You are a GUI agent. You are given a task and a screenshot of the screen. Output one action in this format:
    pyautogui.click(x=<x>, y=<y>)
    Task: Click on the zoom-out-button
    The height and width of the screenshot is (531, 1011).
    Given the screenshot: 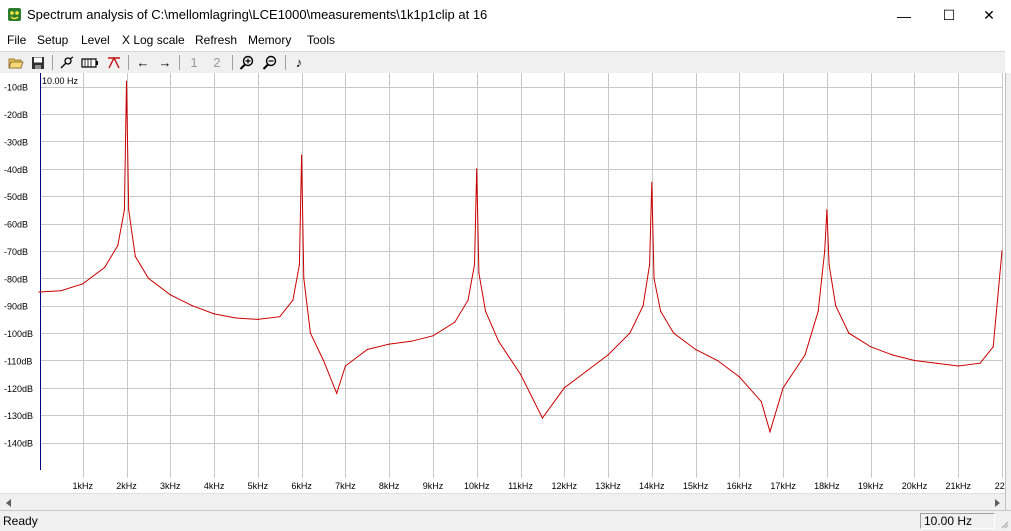 What is the action you would take?
    pyautogui.click(x=270, y=62)
    